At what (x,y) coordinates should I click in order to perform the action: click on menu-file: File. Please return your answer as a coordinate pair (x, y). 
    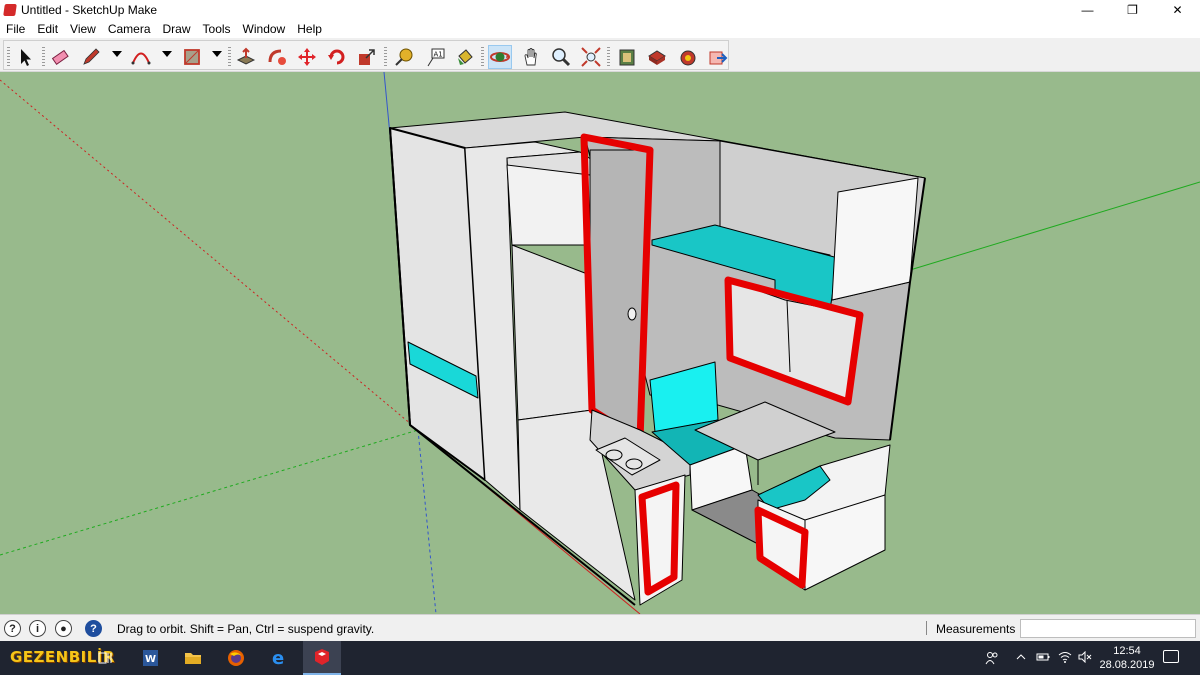
    Looking at the image, I should click on (15, 29).